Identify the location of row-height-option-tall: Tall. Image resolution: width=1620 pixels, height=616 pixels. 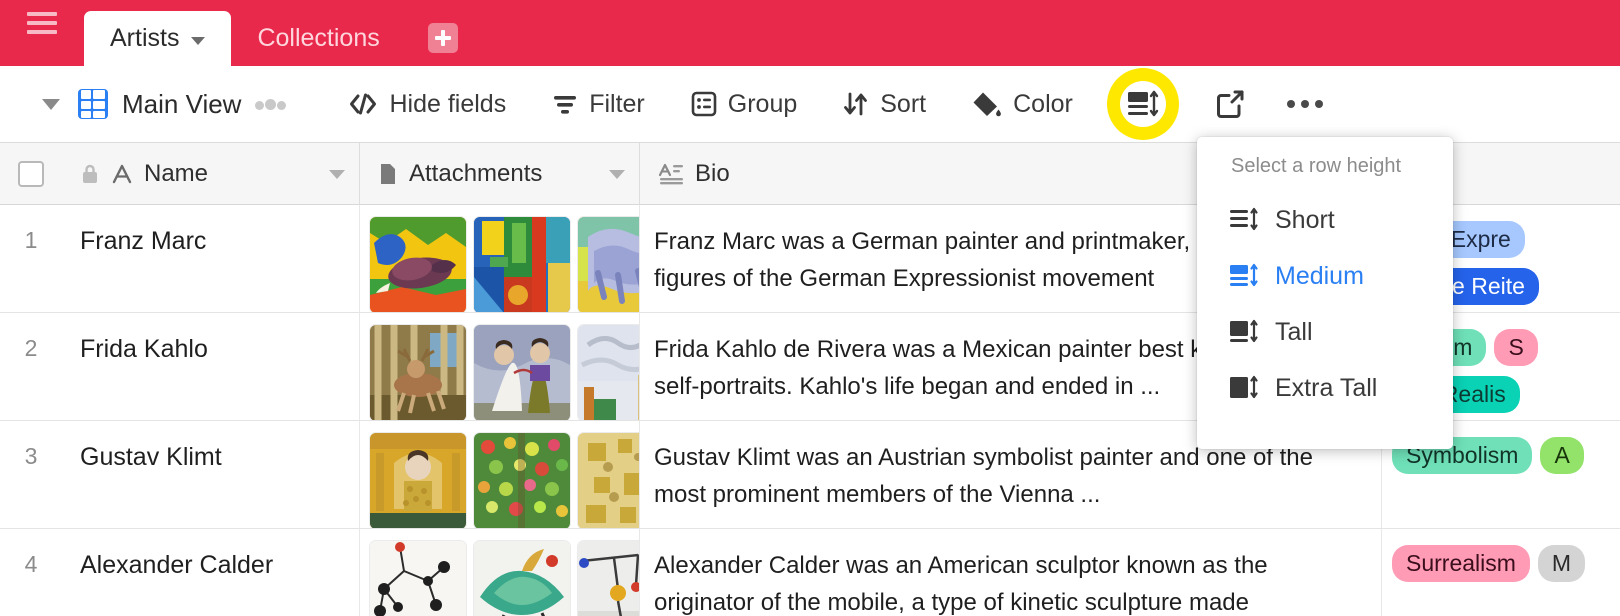
(1325, 332).